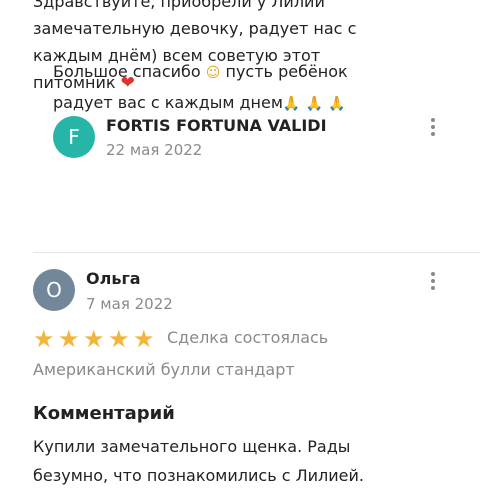 This screenshot has height=490, width=480. What do you see at coordinates (195, 28) in the screenshot?
I see `review-text-line: замечательную девочку, радует нас с` at bounding box center [195, 28].